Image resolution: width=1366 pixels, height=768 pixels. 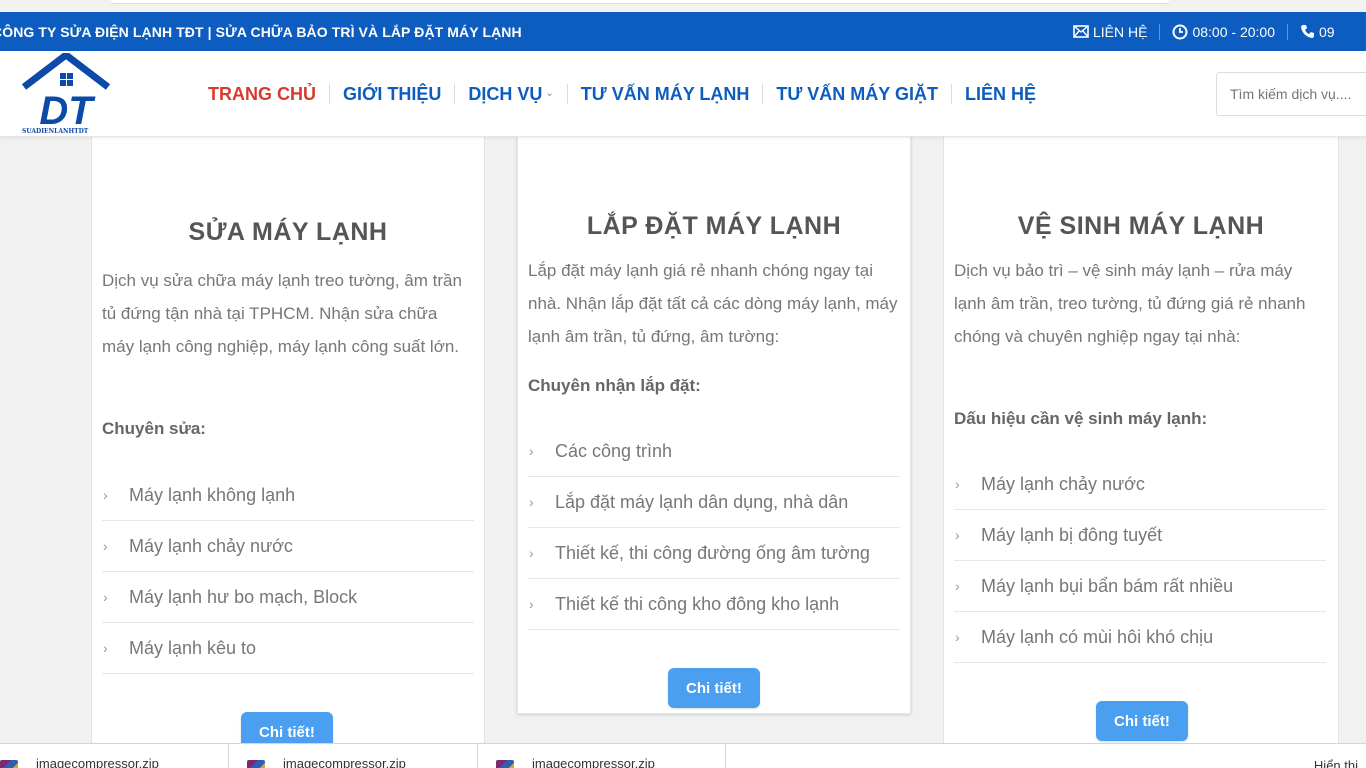 I want to click on card-title: SỬA MÁY LẠNH, so click(x=288, y=232).